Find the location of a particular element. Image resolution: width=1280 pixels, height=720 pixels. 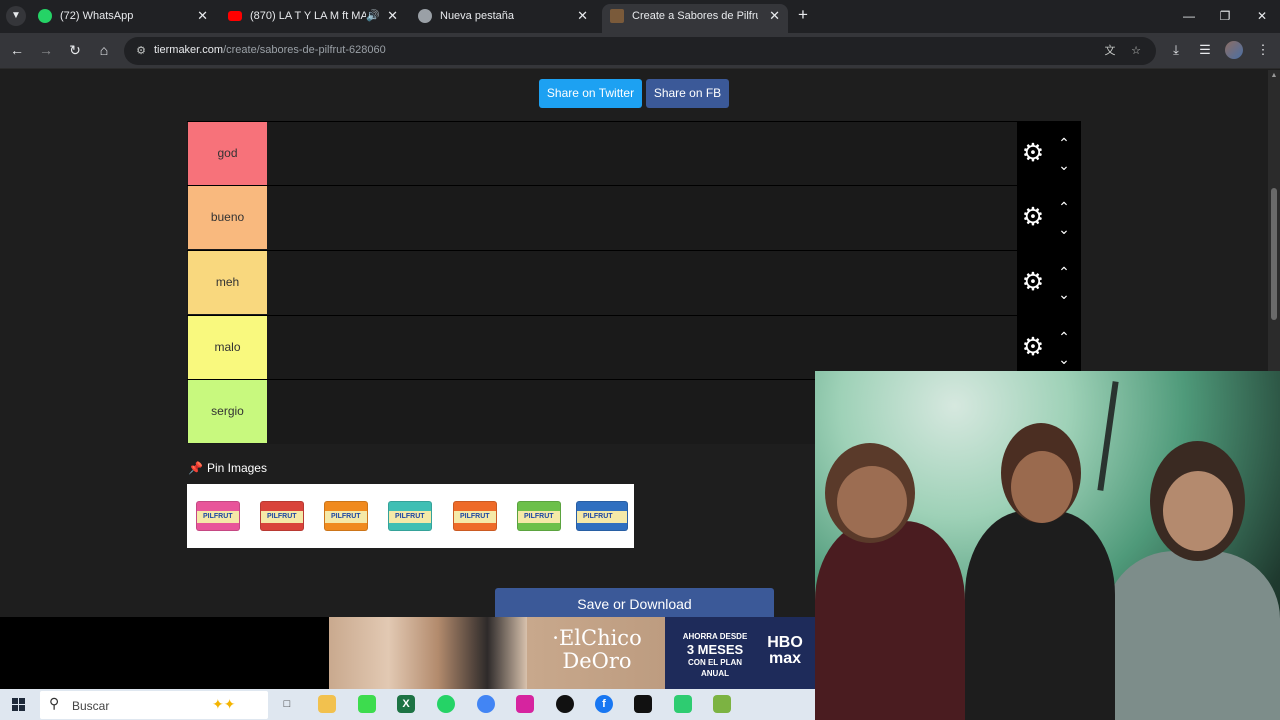

facebook-icon: f is located at coordinates (604, 704).